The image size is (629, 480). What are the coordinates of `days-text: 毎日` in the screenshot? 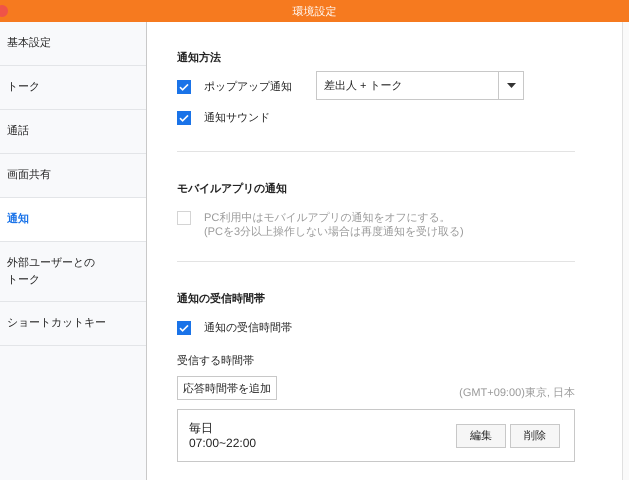 It's located at (201, 428).